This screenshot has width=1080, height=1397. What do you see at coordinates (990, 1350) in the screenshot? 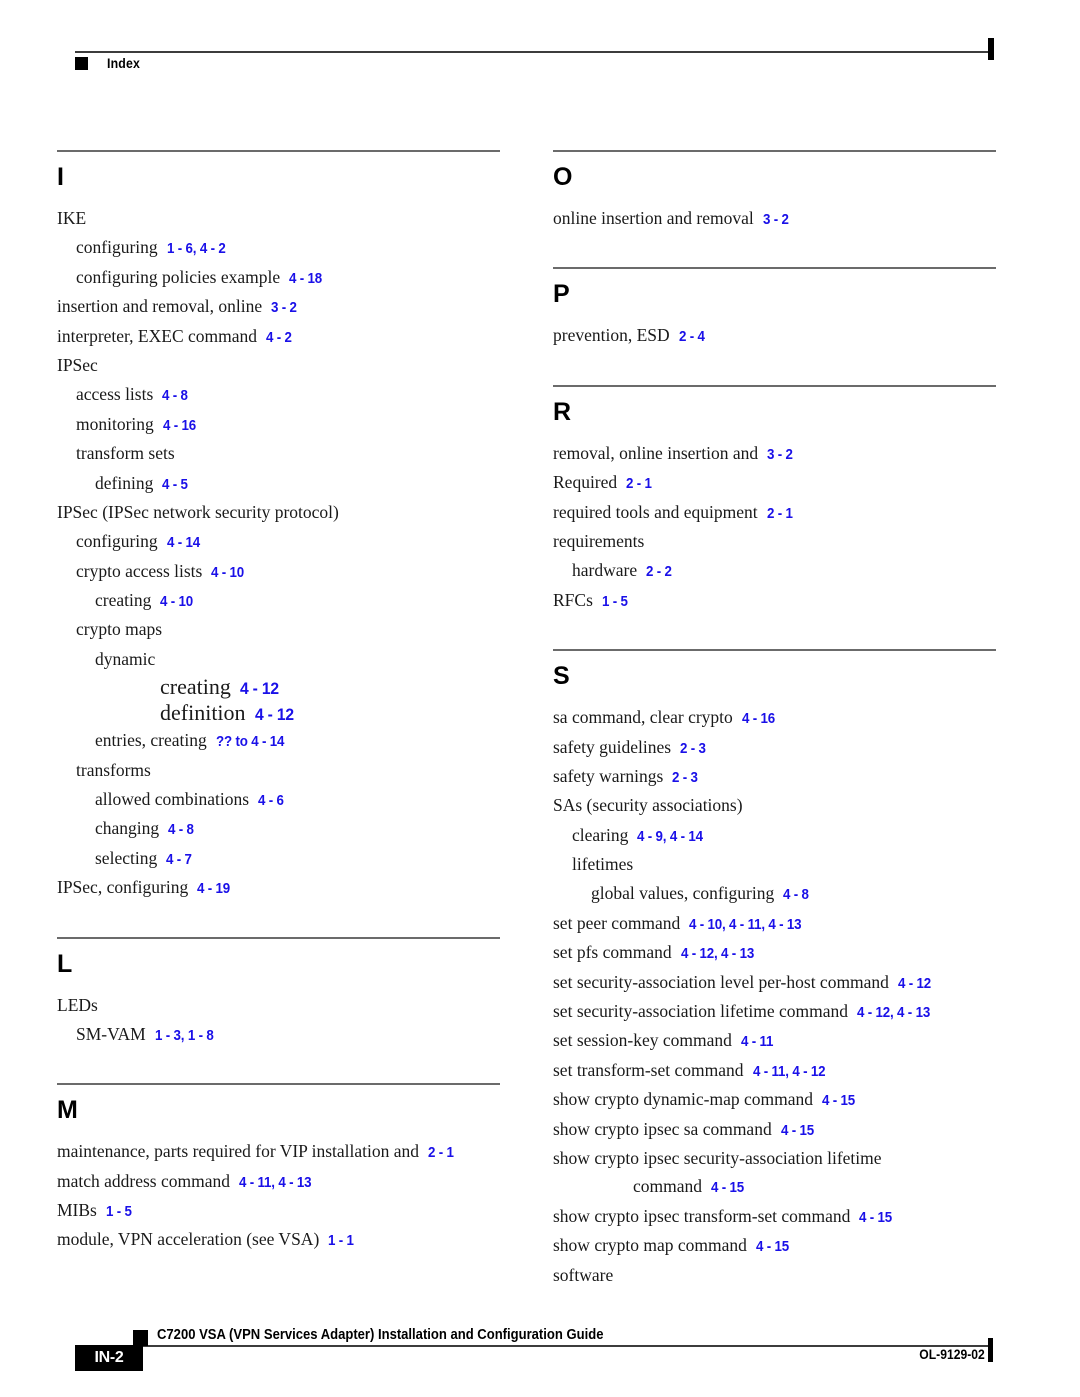
I see `footer-rule-end-tick` at bounding box center [990, 1350].